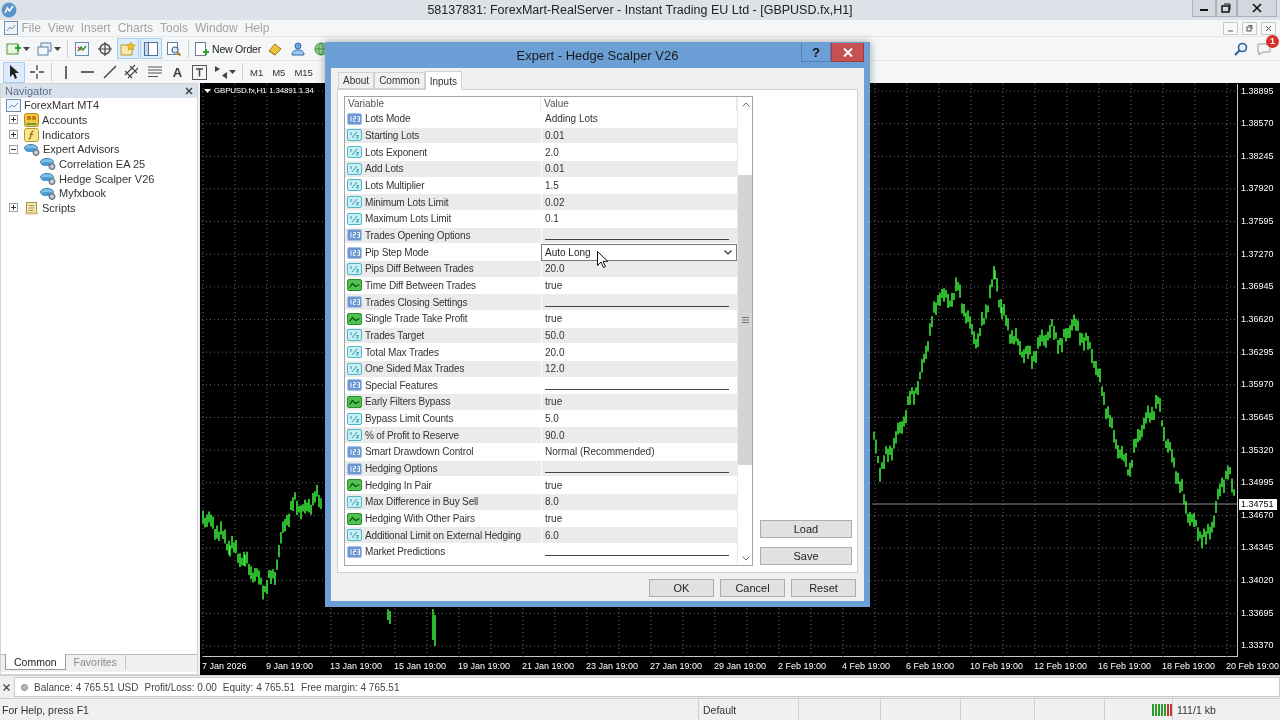  Describe the element at coordinates (227, 48) in the screenshot. I see `new-order-button: New Order` at that location.